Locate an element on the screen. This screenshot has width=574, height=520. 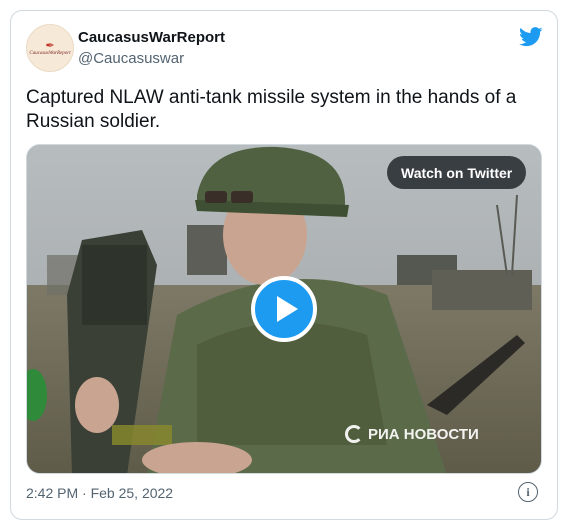
play-icon is located at coordinates (287, 309).